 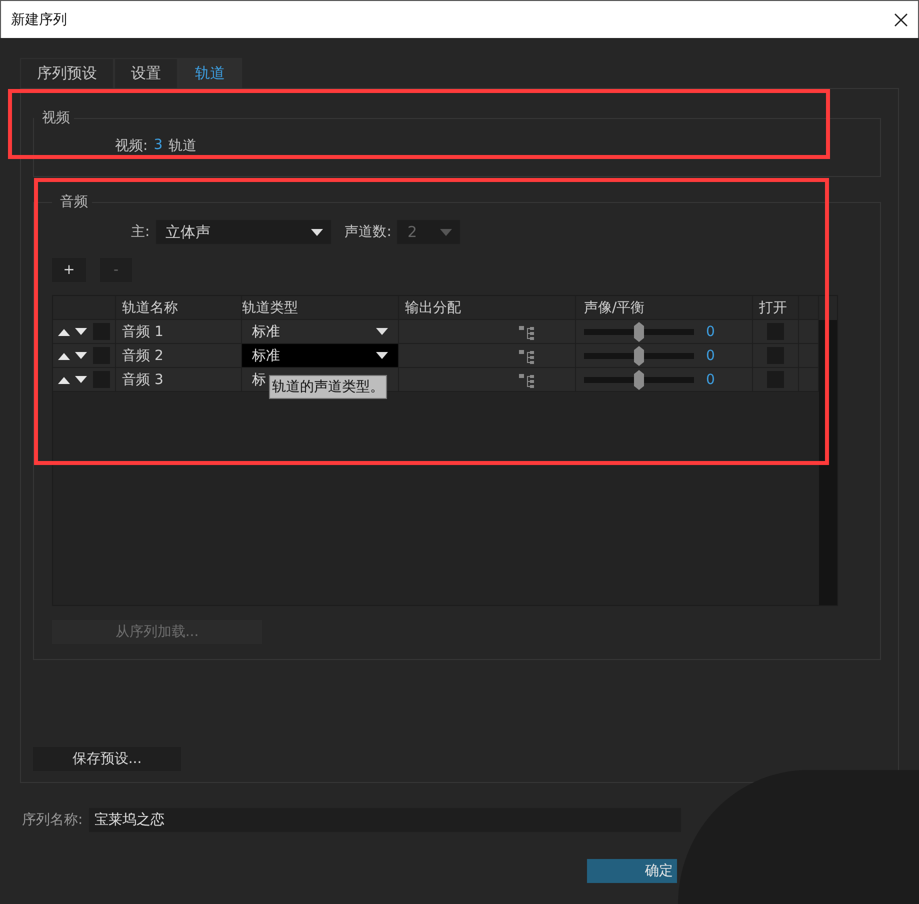 What do you see at coordinates (243, 232) in the screenshot?
I see `dropdown: 立体声` at bounding box center [243, 232].